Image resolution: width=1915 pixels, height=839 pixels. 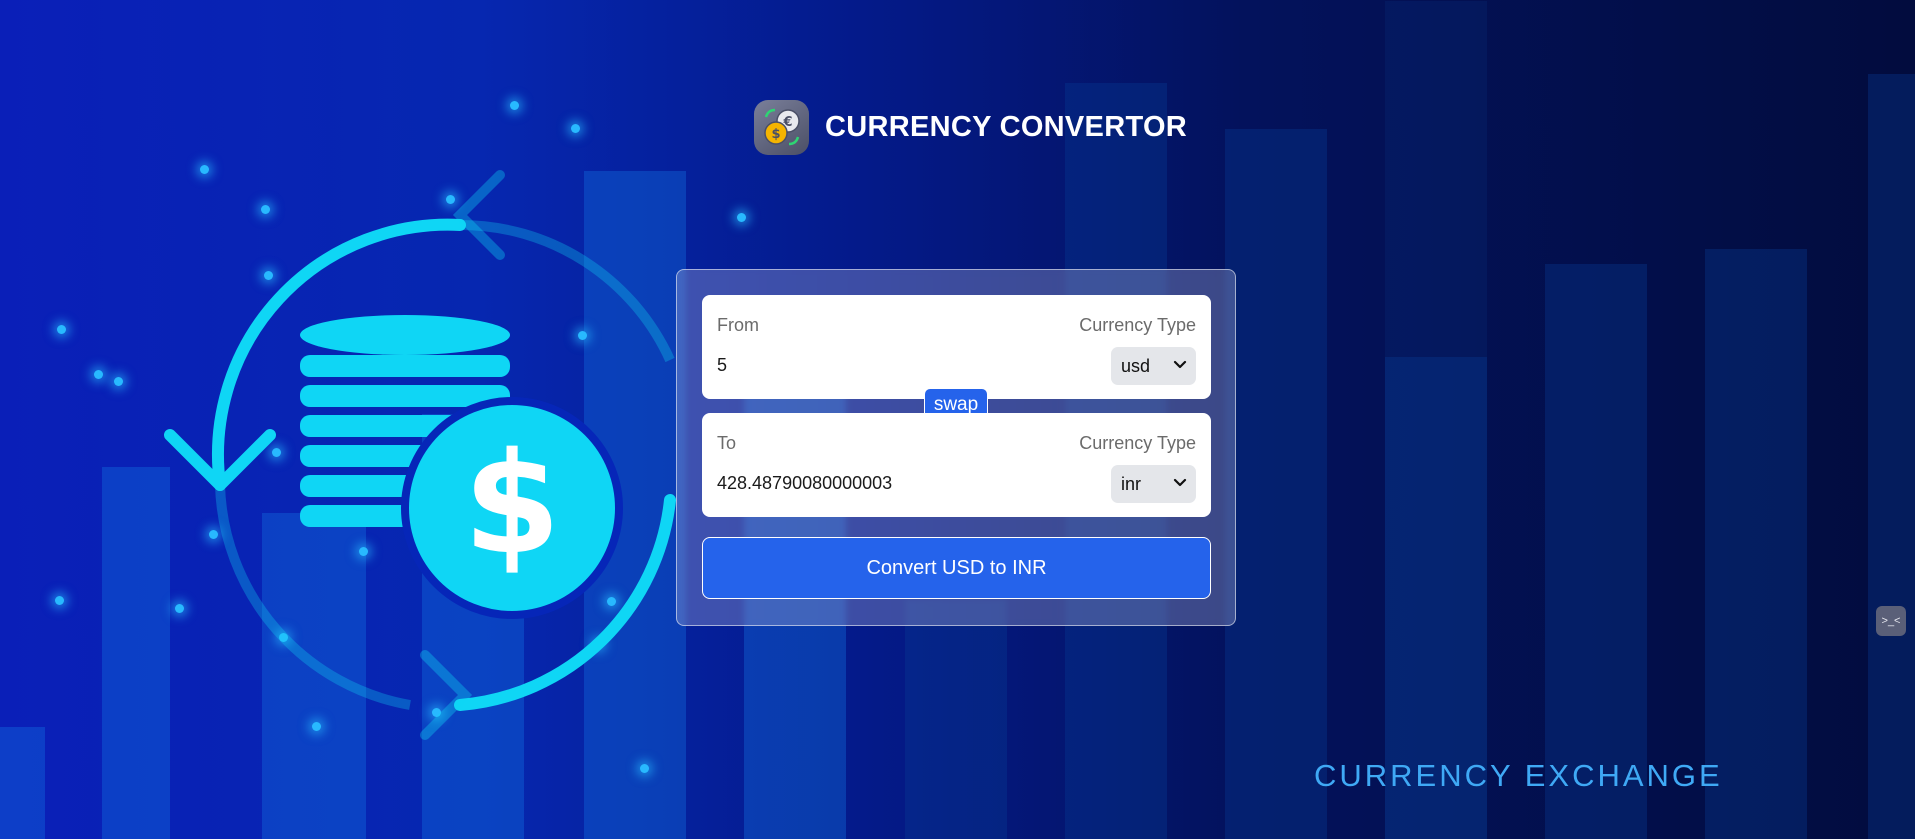 I want to click on page-title: CURRENCY CONVERTOR, so click(x=1006, y=126).